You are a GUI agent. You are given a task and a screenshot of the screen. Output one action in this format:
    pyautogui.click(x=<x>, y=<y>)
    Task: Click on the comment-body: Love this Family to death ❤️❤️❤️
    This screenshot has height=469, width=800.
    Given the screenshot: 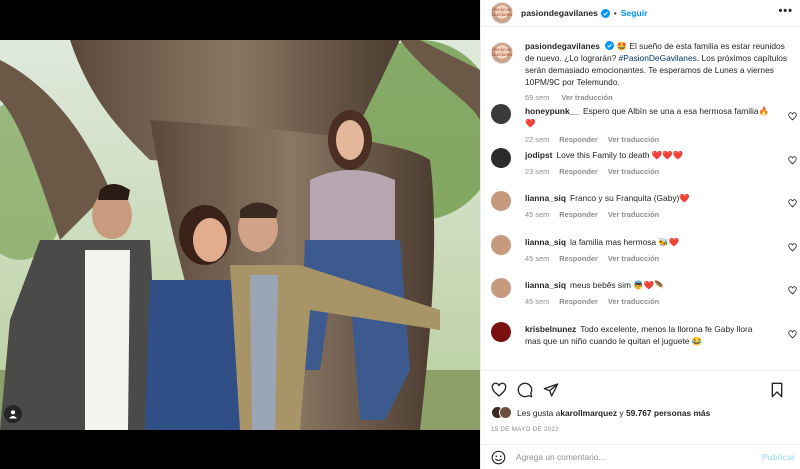 What is the action you would take?
    pyautogui.click(x=620, y=154)
    